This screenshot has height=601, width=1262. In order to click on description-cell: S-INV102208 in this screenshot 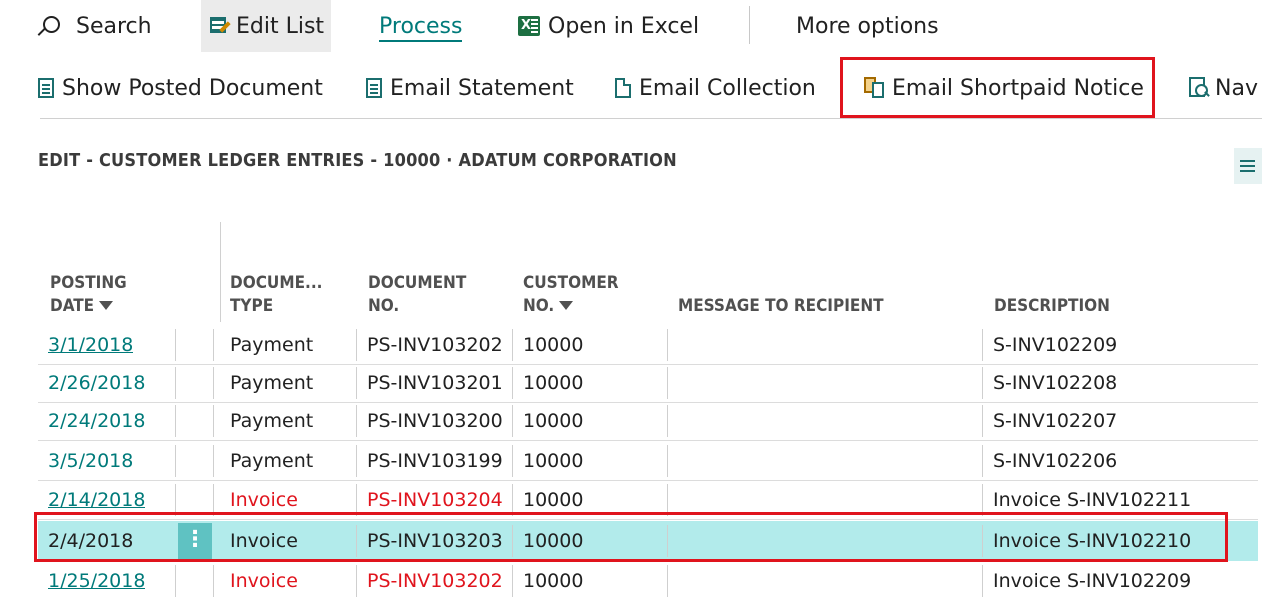, I will do `click(1055, 383)`.